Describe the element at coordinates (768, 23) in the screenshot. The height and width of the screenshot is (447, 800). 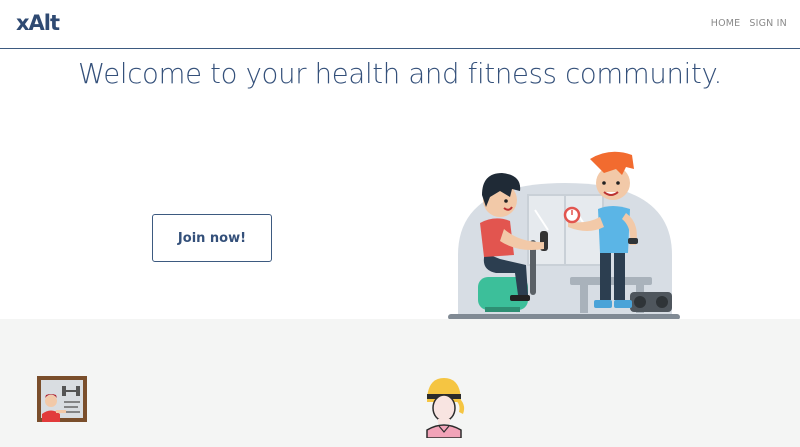
I see `nav-signin-link: SIGN IN` at that location.